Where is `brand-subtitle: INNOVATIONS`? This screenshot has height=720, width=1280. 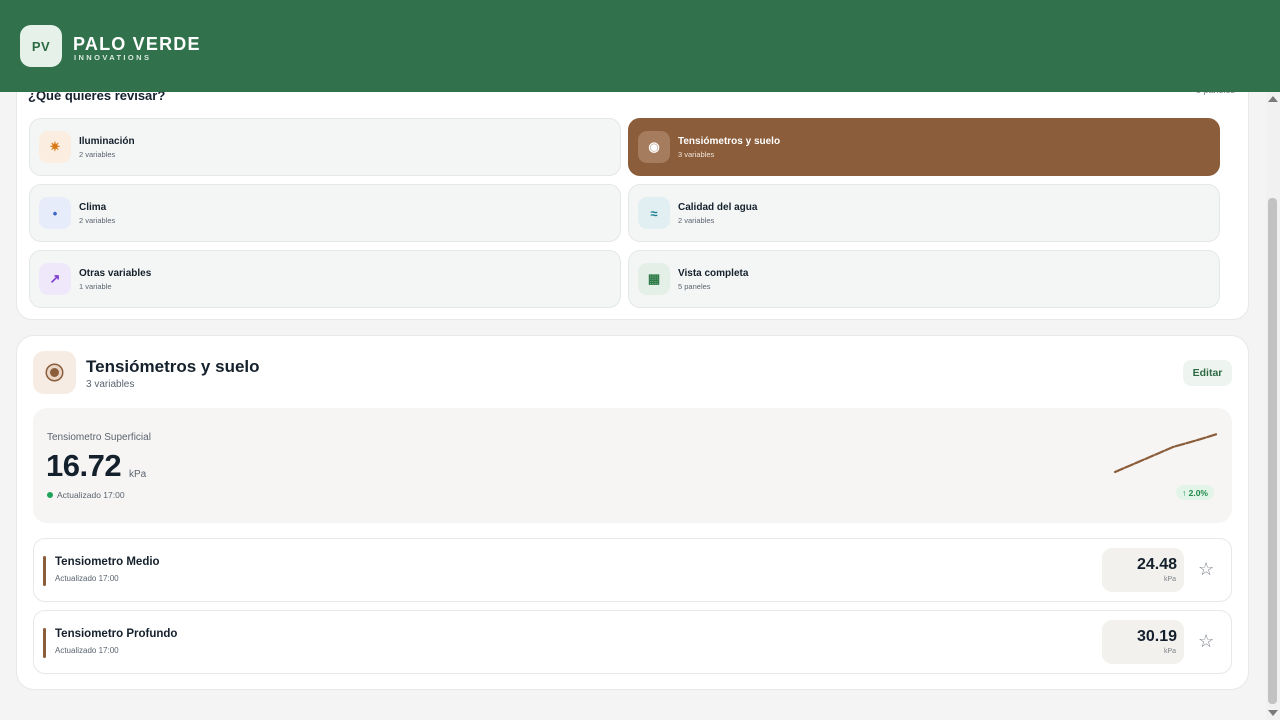
brand-subtitle: INNOVATIONS is located at coordinates (113, 57).